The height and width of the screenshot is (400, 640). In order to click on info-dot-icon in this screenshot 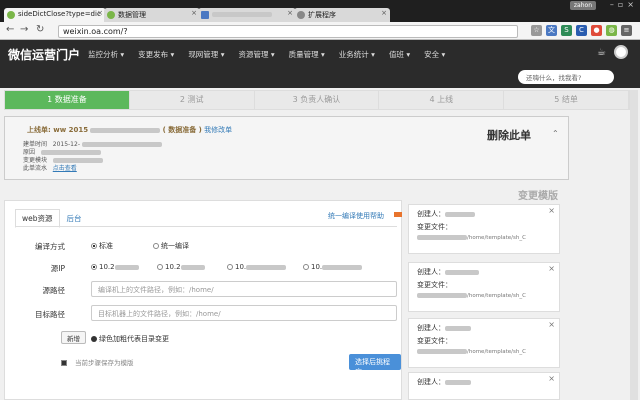, I will do `click(94, 339)`.